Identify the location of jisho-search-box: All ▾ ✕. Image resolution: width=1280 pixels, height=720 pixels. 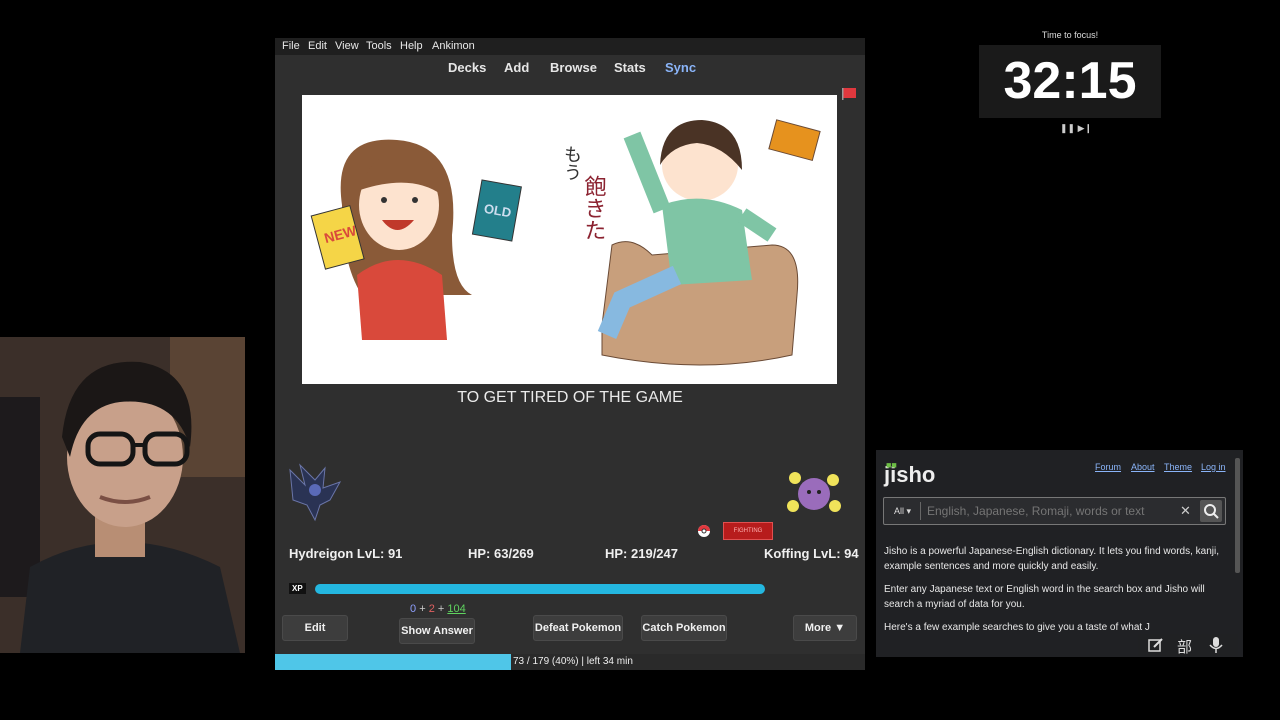
(1054, 511).